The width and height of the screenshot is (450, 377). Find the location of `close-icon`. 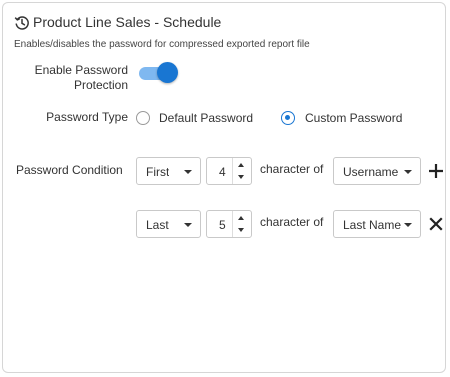

close-icon is located at coordinates (436, 224).